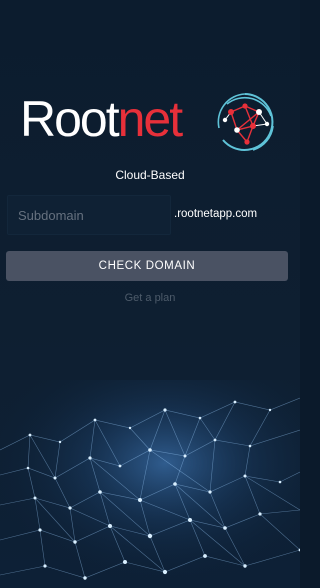  What do you see at coordinates (150, 175) in the screenshot?
I see `tagline: Cloud-Based` at bounding box center [150, 175].